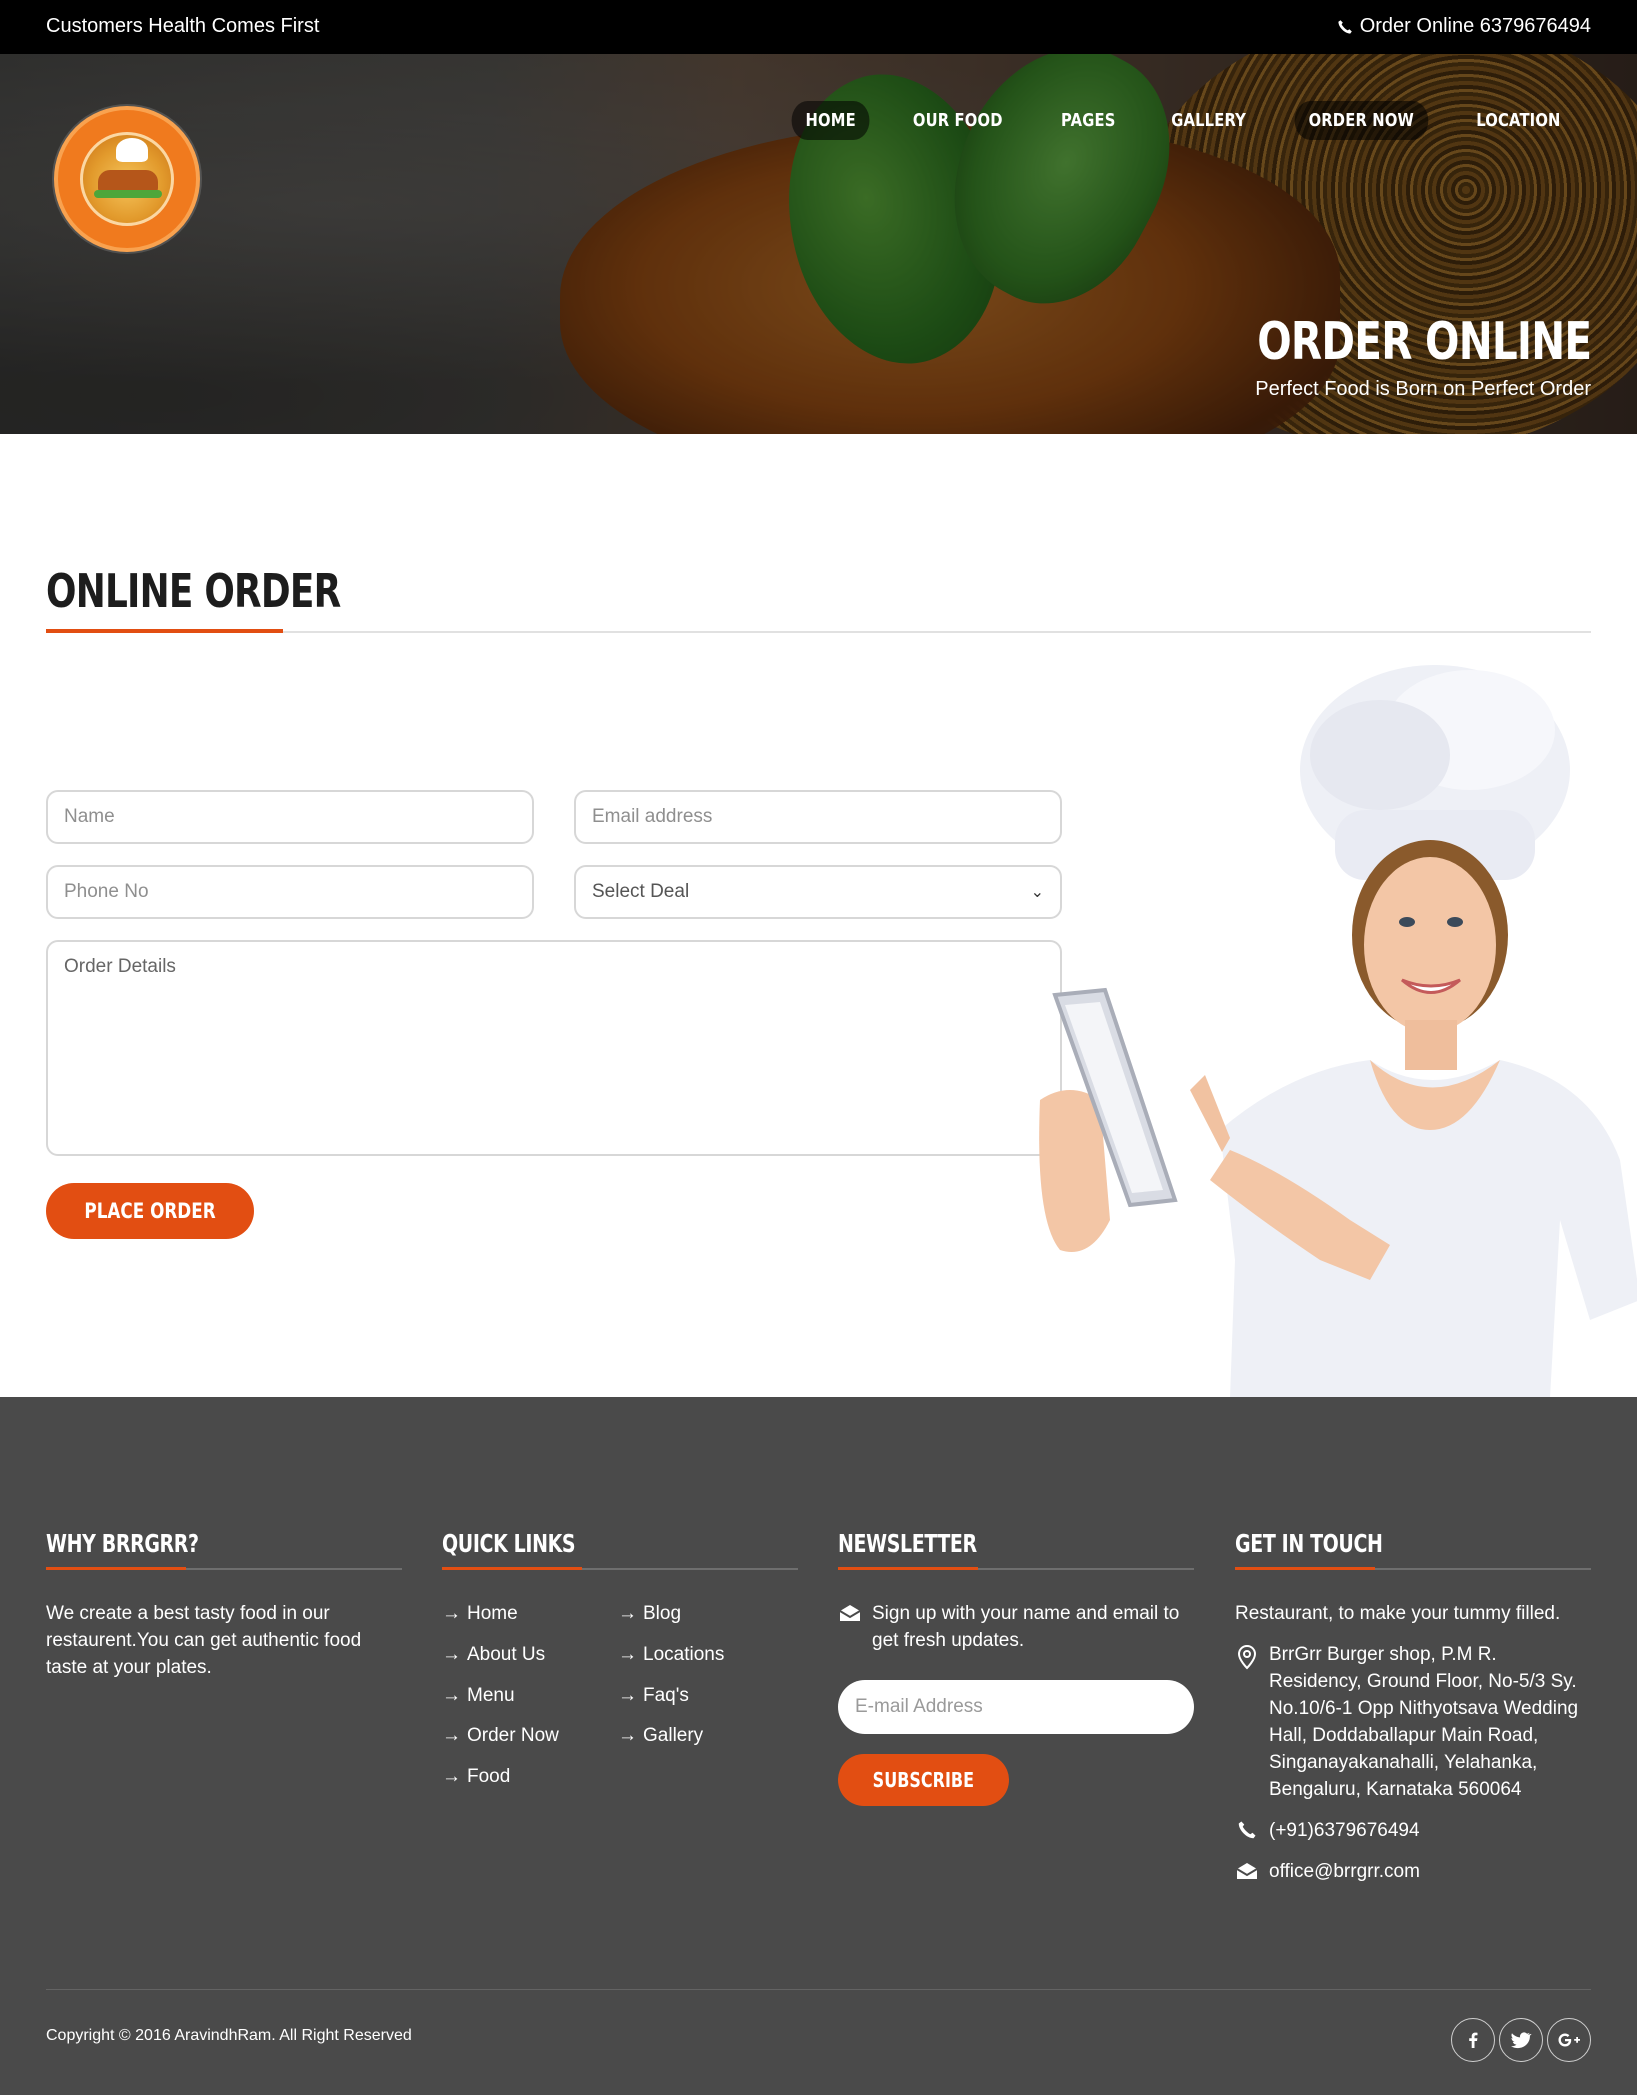  I want to click on footer-link-menu: → Menu, so click(478, 1695).